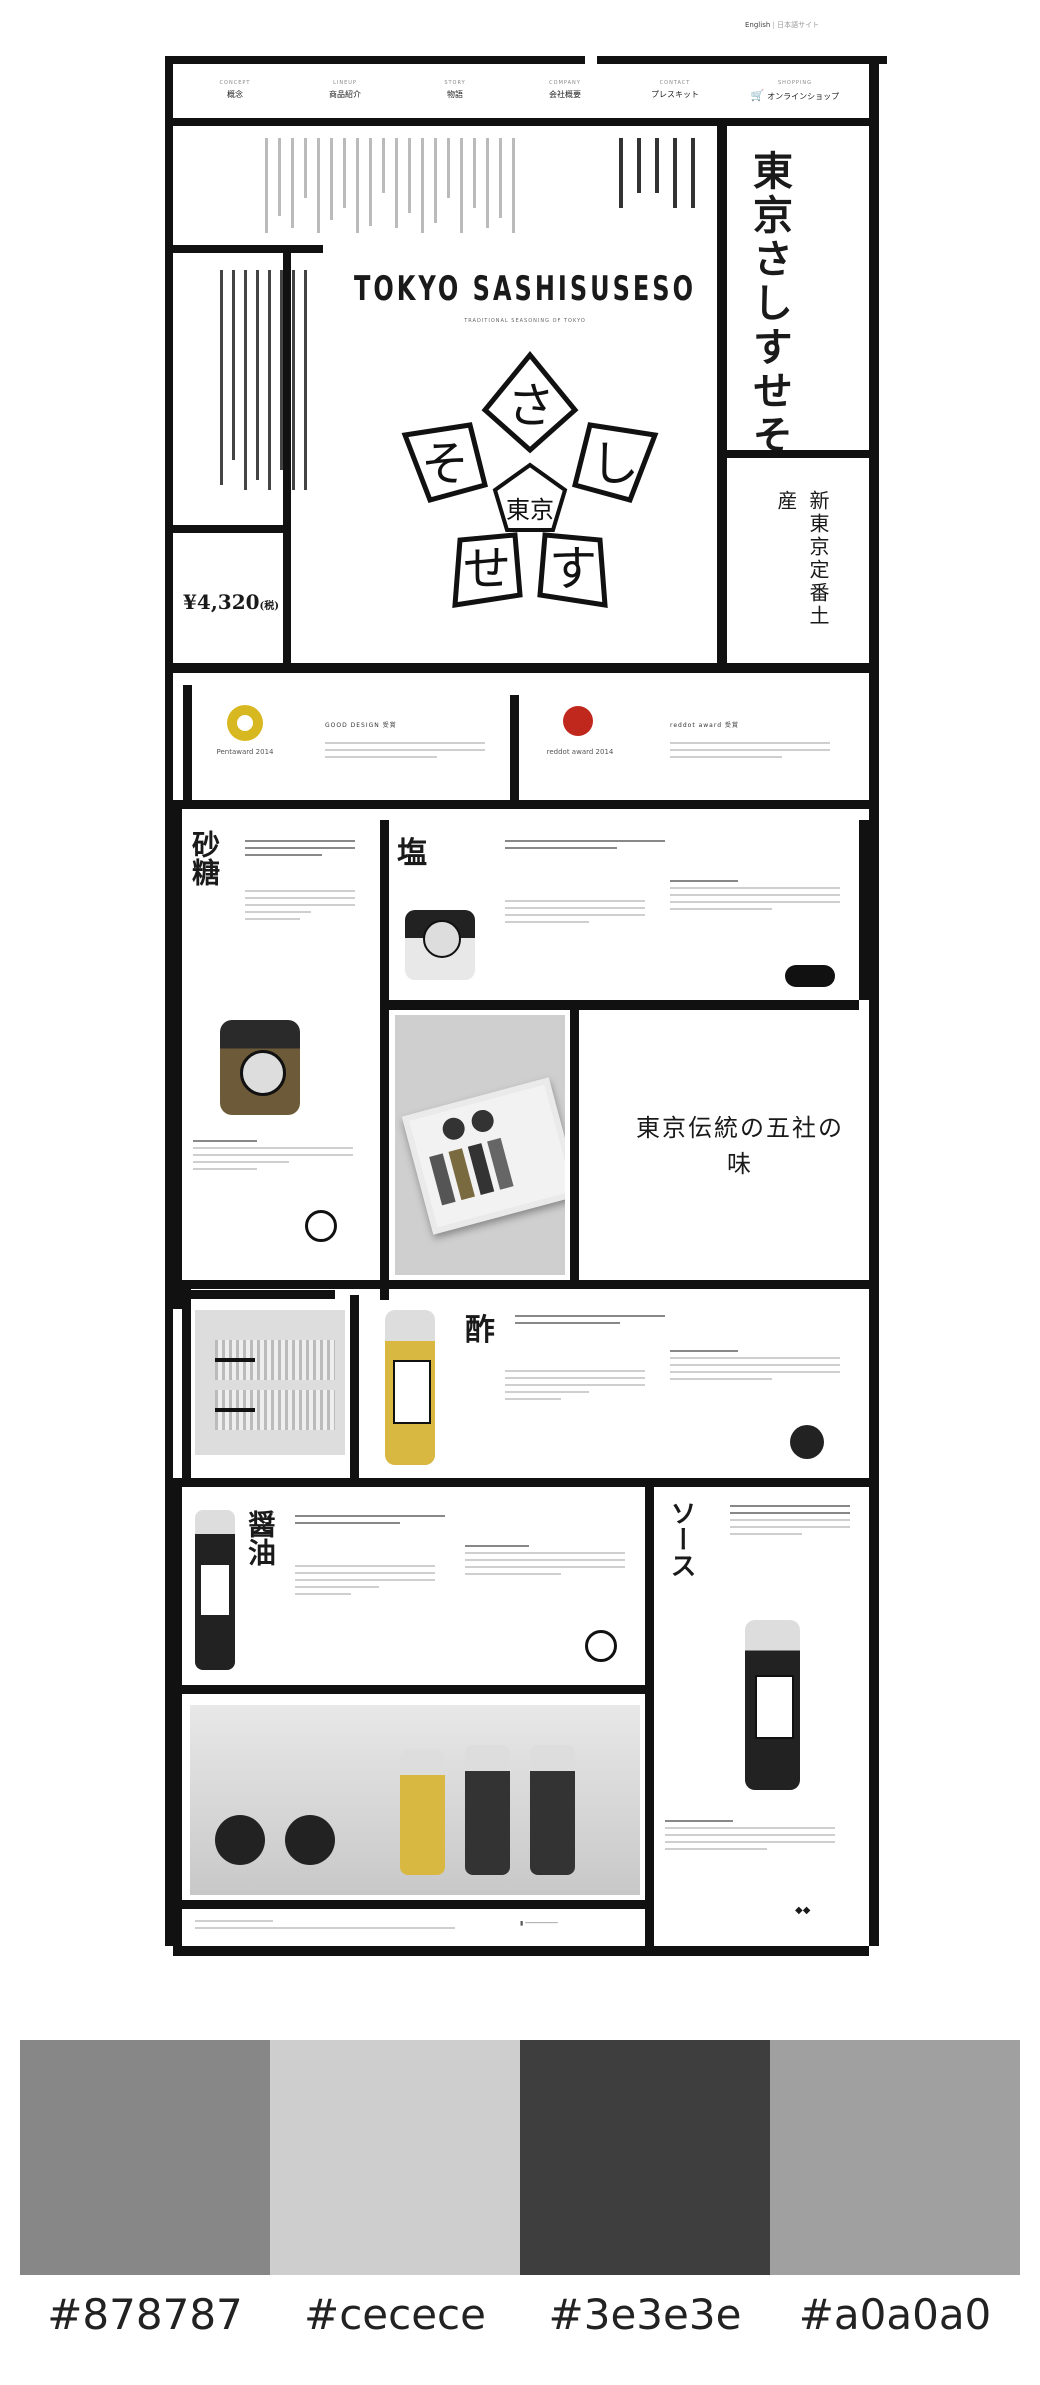  I want to click on award-medal-icon, so click(245, 723).